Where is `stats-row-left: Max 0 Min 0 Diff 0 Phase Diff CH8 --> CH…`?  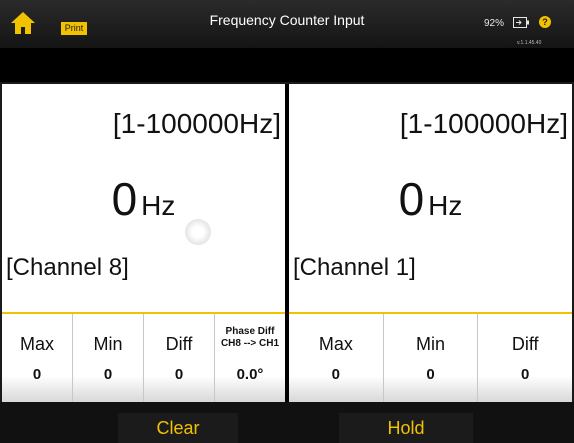
stats-row-left: Max 0 Min 0 Diff 0 Phase Diff CH8 --> CH… is located at coordinates (143, 358).